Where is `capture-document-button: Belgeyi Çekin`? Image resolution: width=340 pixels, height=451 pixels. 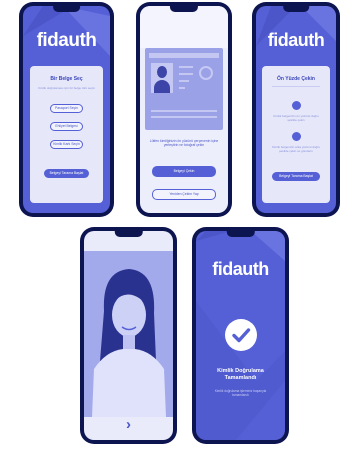
capture-document-button: Belgeyi Çekin is located at coordinates (184, 171).